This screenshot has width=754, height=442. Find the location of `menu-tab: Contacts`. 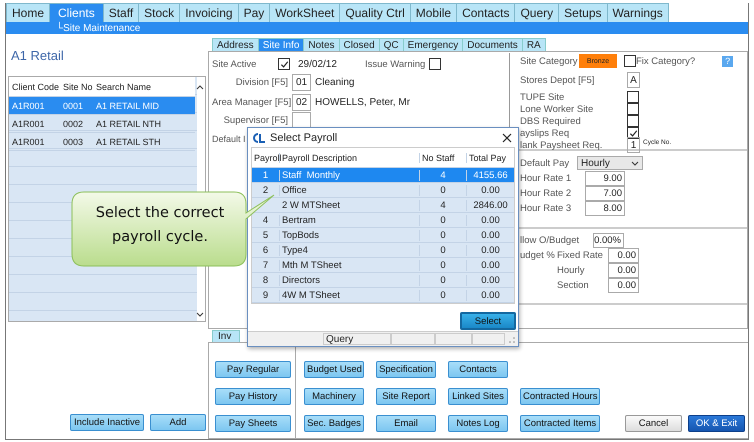

menu-tab: Contacts is located at coordinates (486, 12).